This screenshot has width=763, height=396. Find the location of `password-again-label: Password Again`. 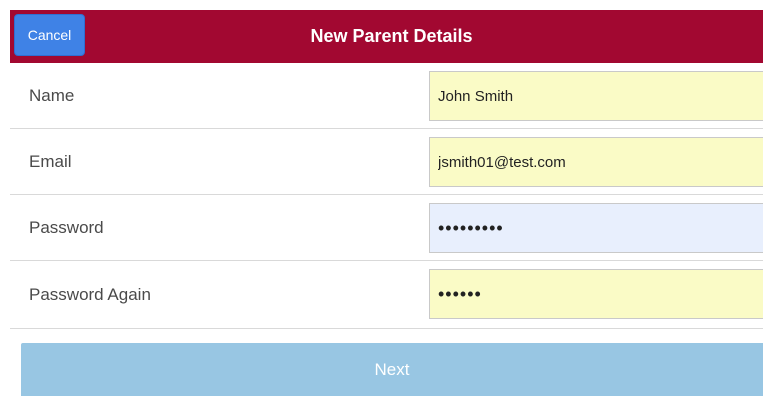

password-again-label: Password Again is located at coordinates (90, 294).